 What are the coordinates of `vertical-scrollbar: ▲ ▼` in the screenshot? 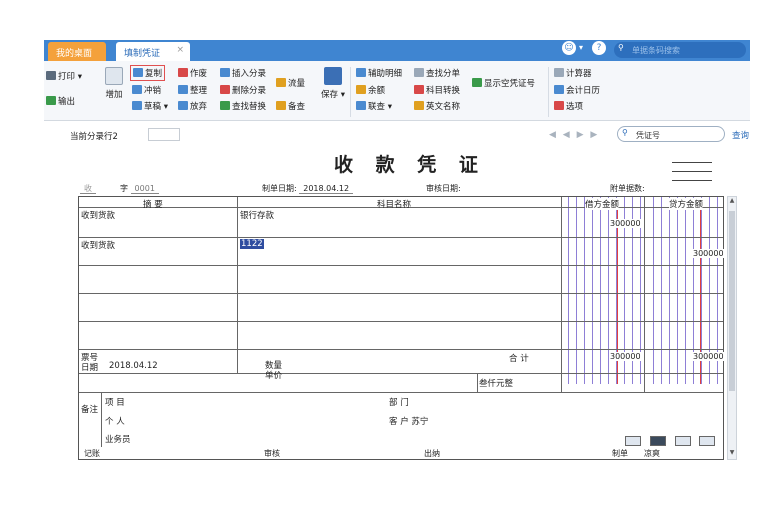 It's located at (732, 328).